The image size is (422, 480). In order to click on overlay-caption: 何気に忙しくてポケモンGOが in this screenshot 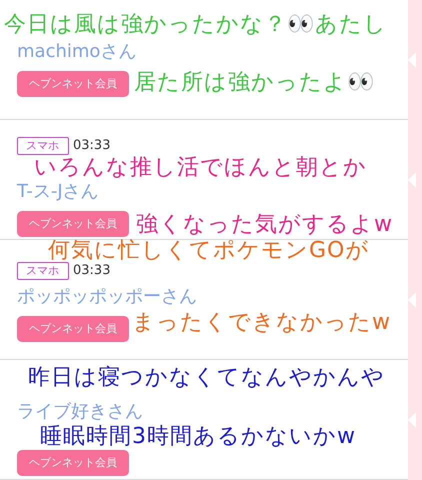, I will do `click(209, 251)`.